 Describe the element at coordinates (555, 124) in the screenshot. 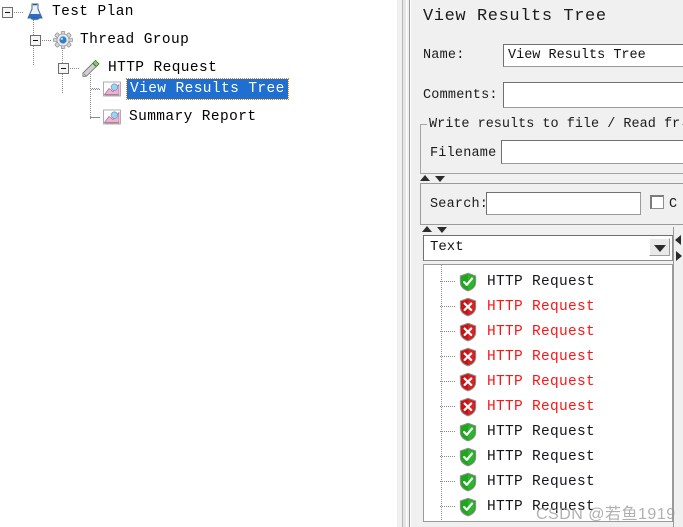

I see `write-results-groupbox-title: Write results to file / Read fr` at that location.